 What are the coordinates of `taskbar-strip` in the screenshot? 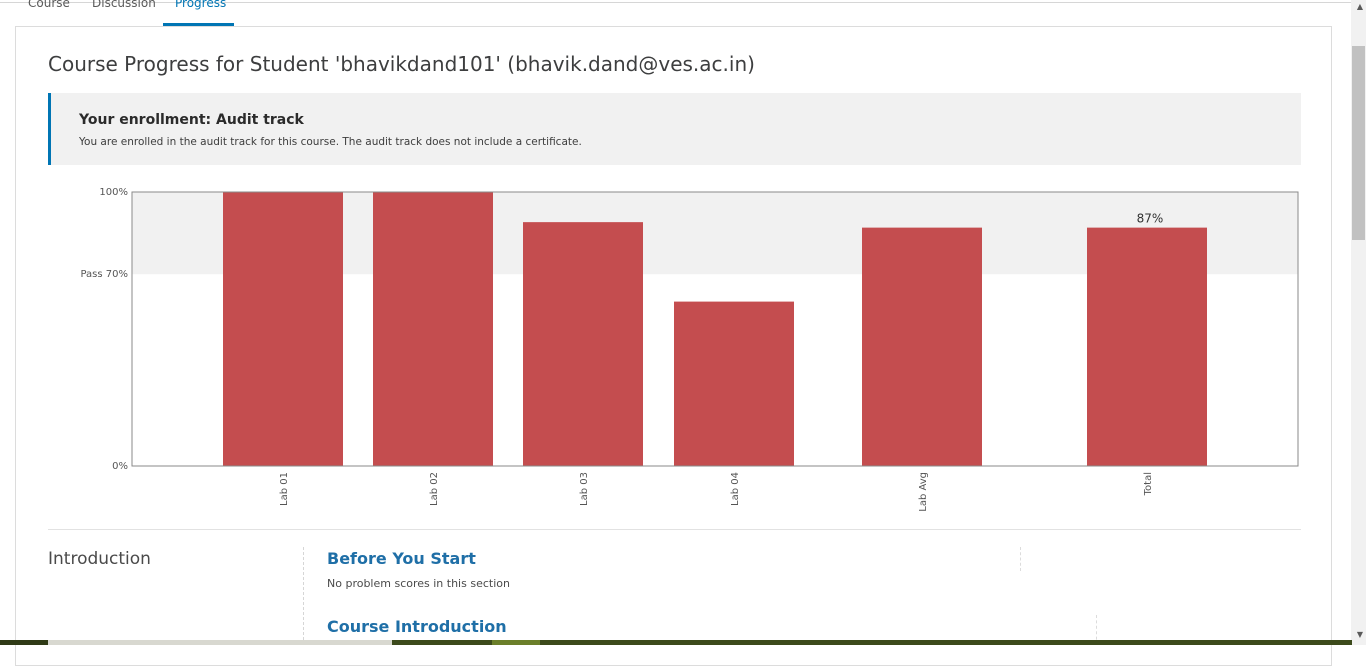 It's located at (676, 642).